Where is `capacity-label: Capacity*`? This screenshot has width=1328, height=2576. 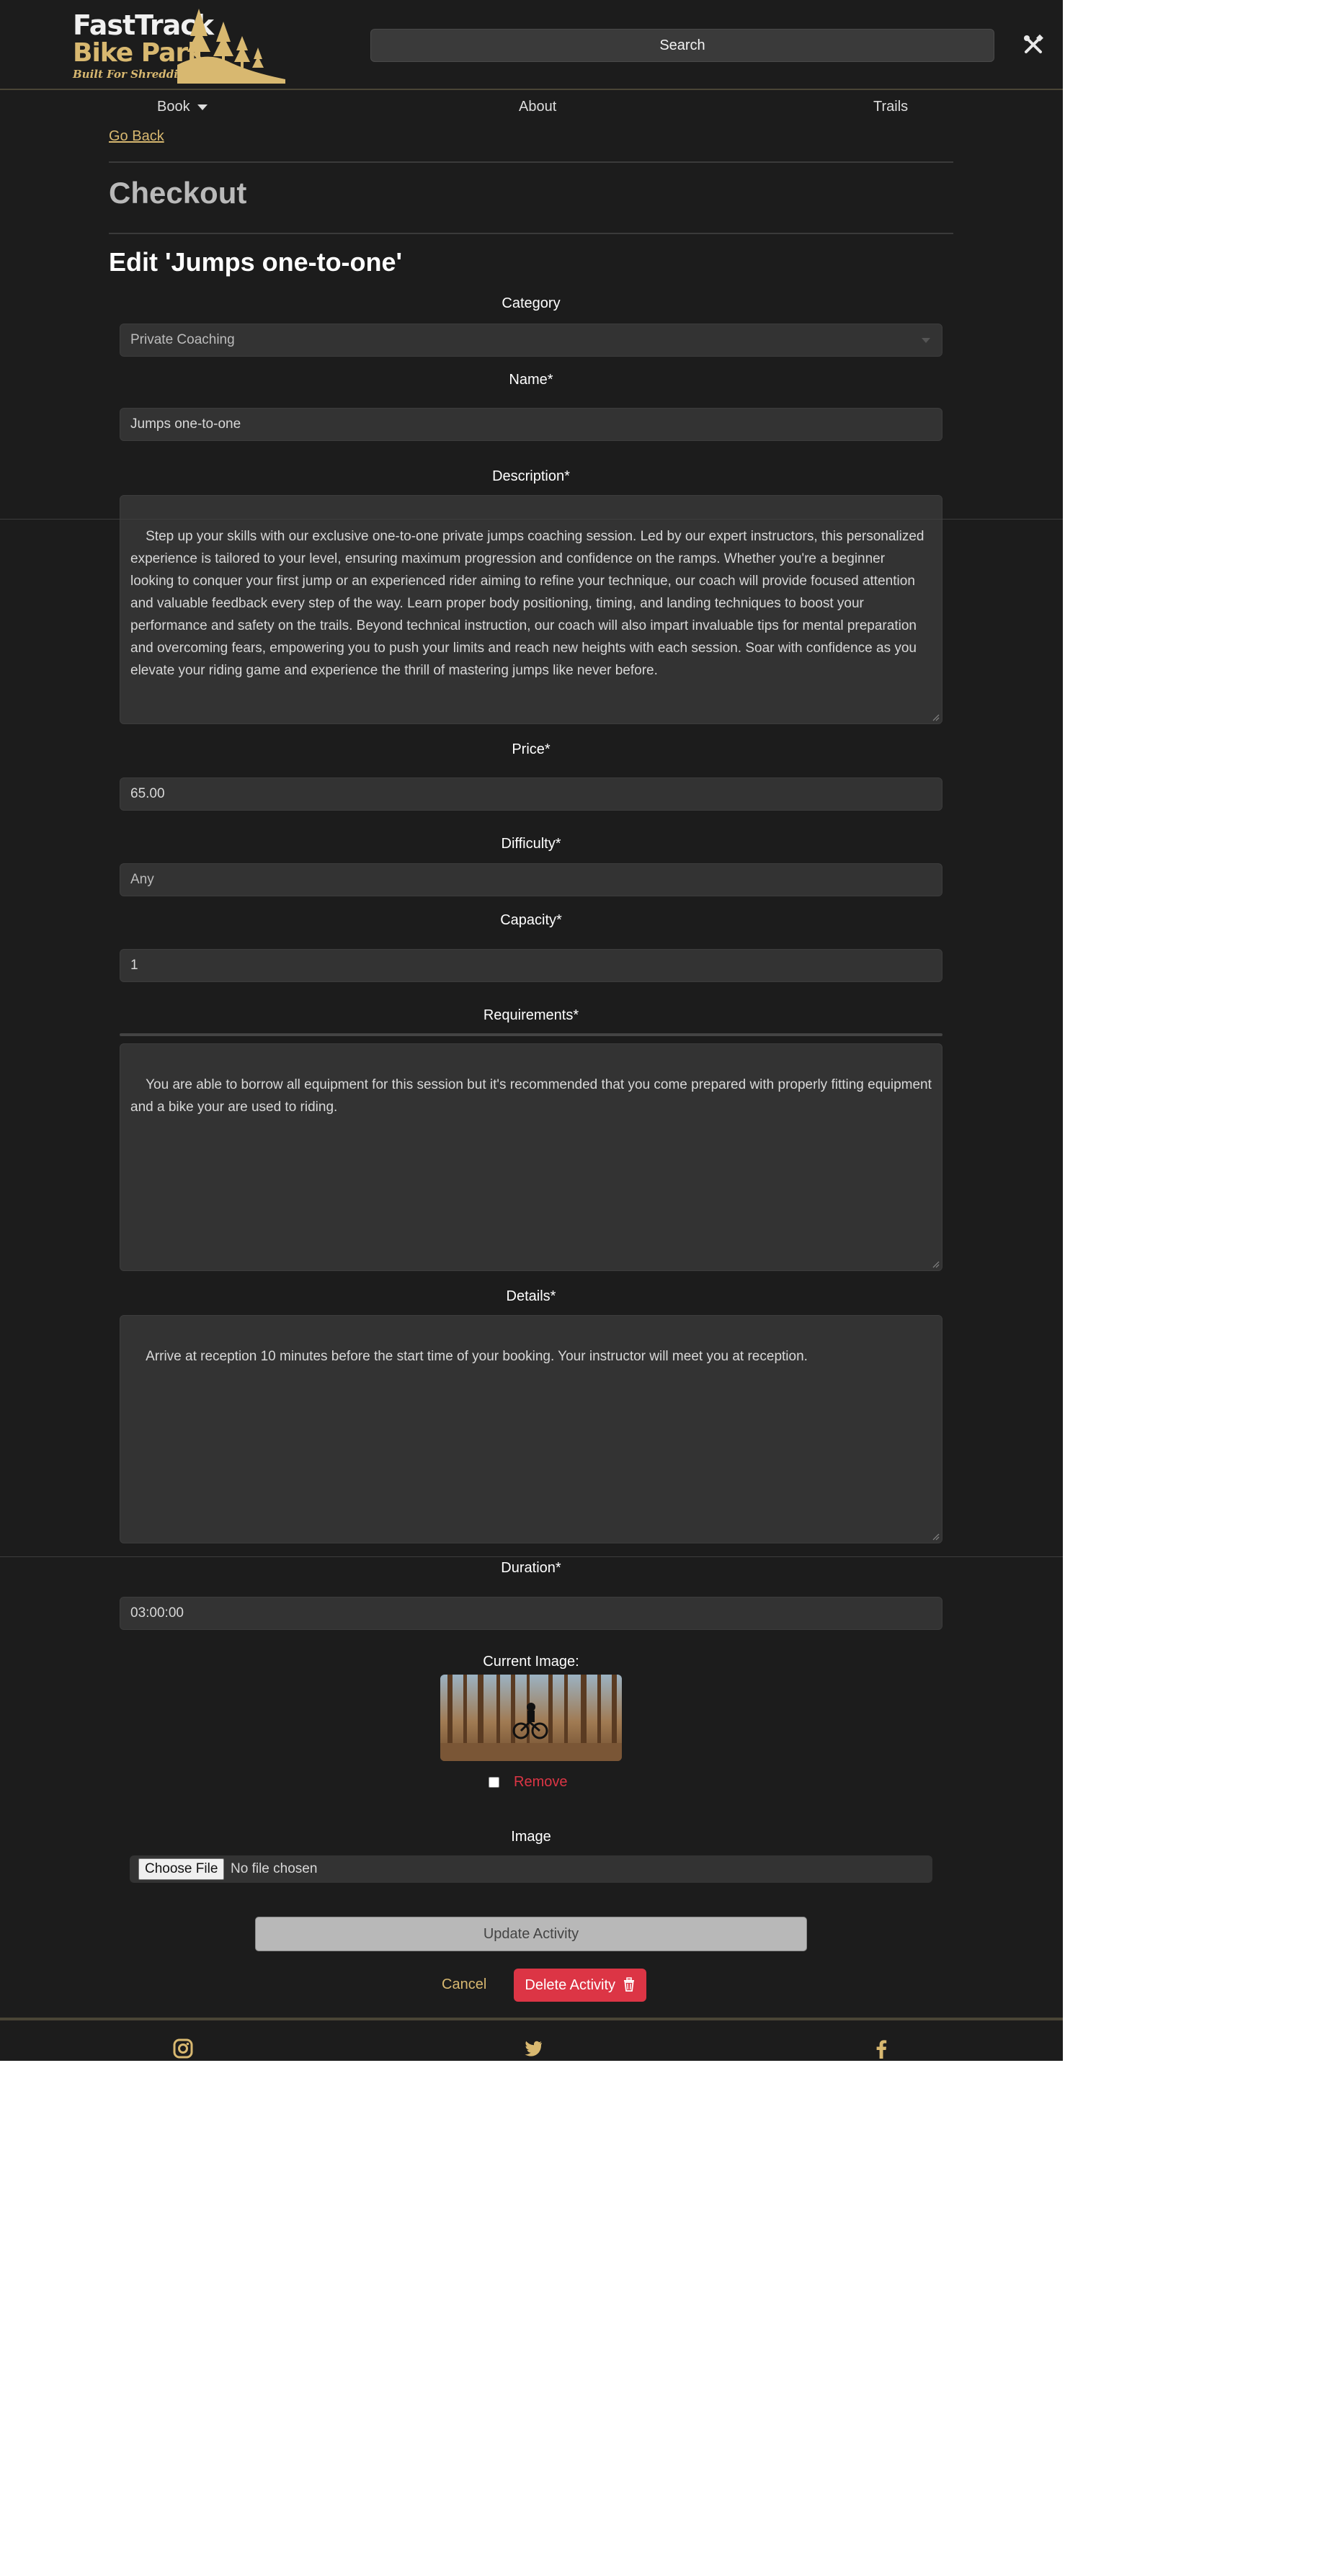
capacity-label: Capacity* is located at coordinates (531, 920).